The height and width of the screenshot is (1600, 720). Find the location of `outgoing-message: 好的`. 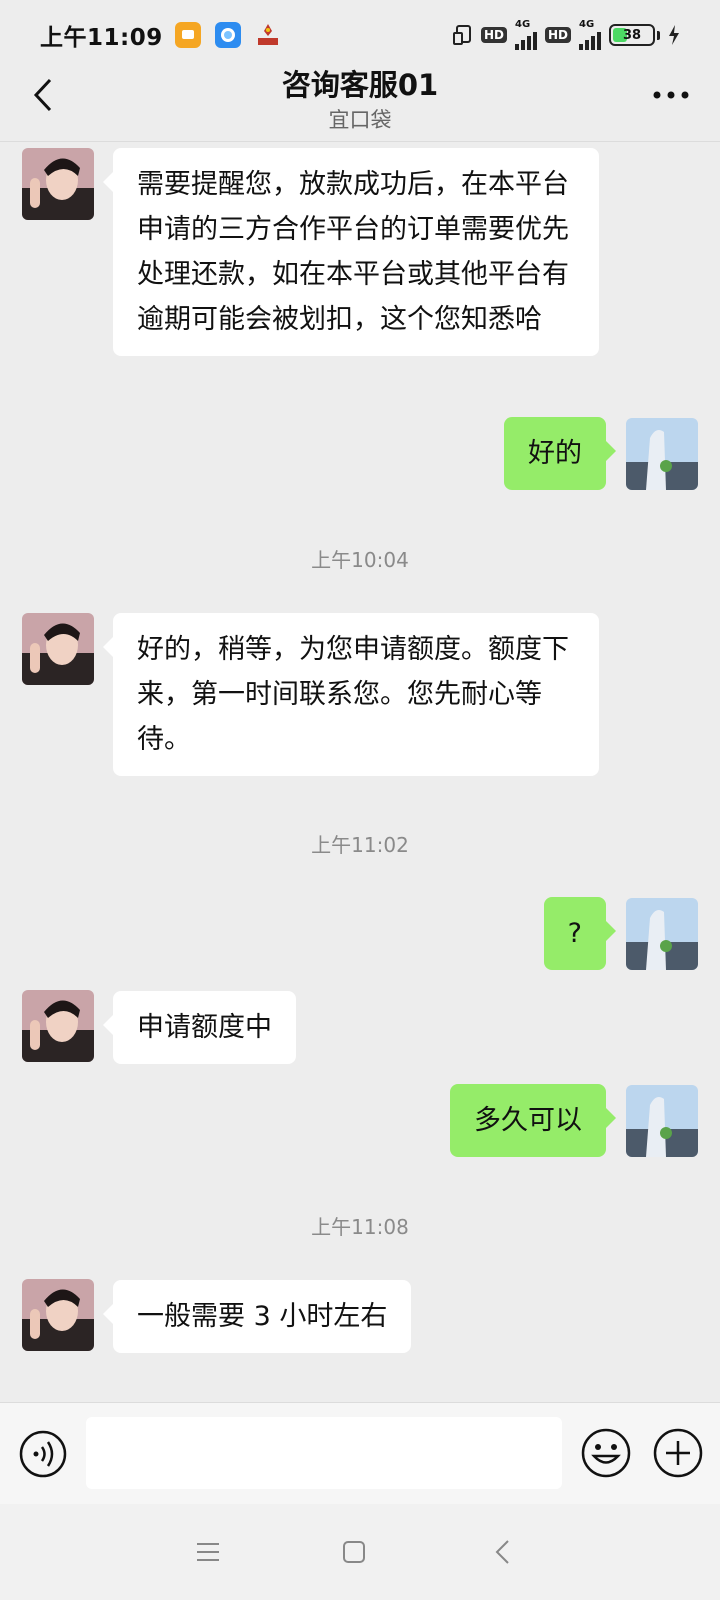

outgoing-message: 好的 is located at coordinates (560, 453).